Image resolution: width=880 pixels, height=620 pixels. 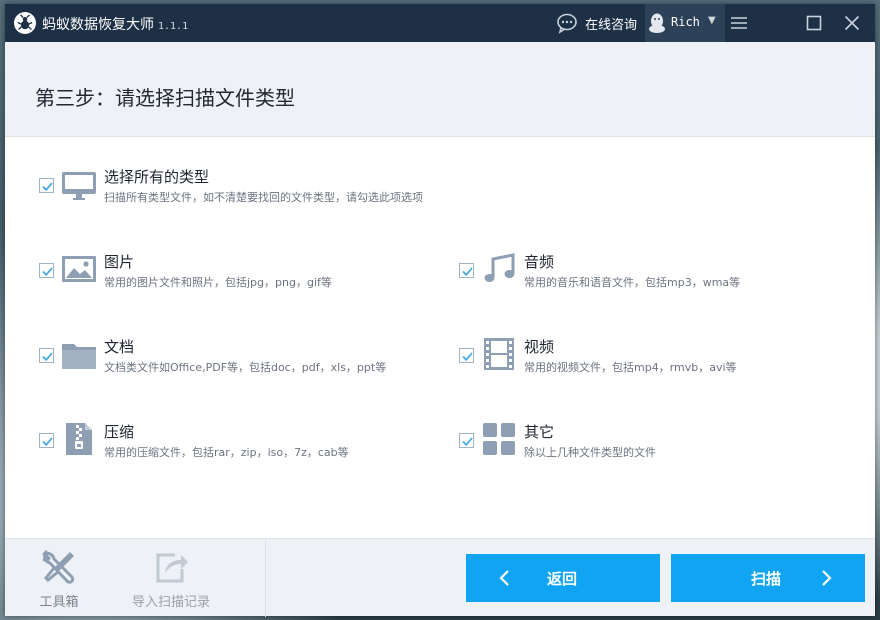 I want to click on option-label: 压缩, so click(x=119, y=432).